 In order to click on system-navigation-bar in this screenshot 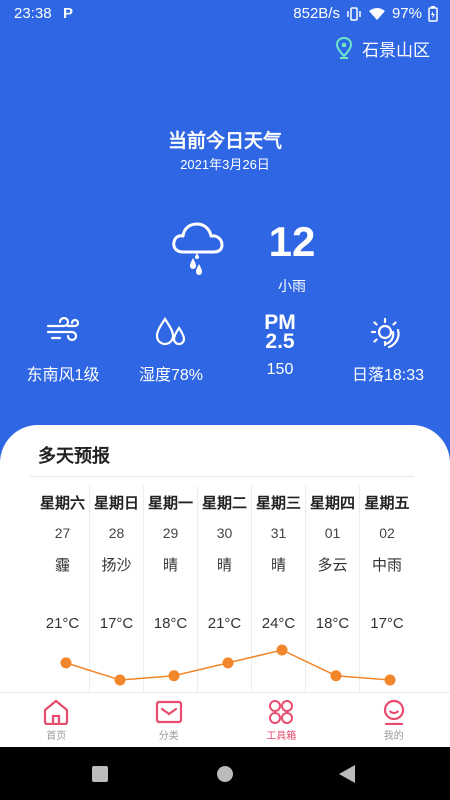, I will do `click(225, 773)`.